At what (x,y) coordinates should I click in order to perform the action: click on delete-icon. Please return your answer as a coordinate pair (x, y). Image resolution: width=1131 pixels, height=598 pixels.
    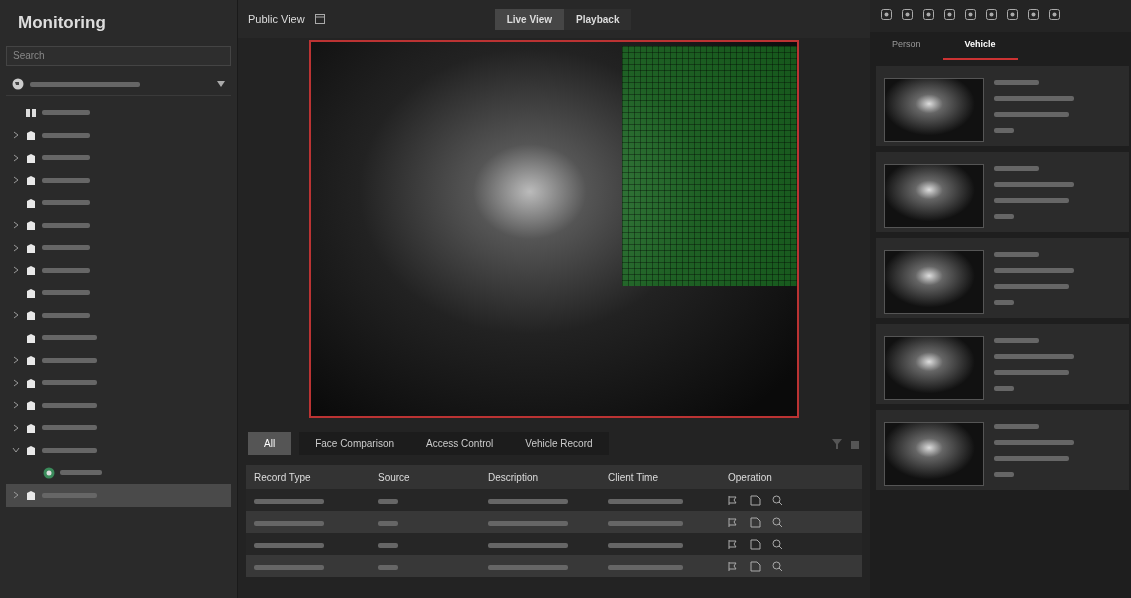
    Looking at the image, I should click on (855, 443).